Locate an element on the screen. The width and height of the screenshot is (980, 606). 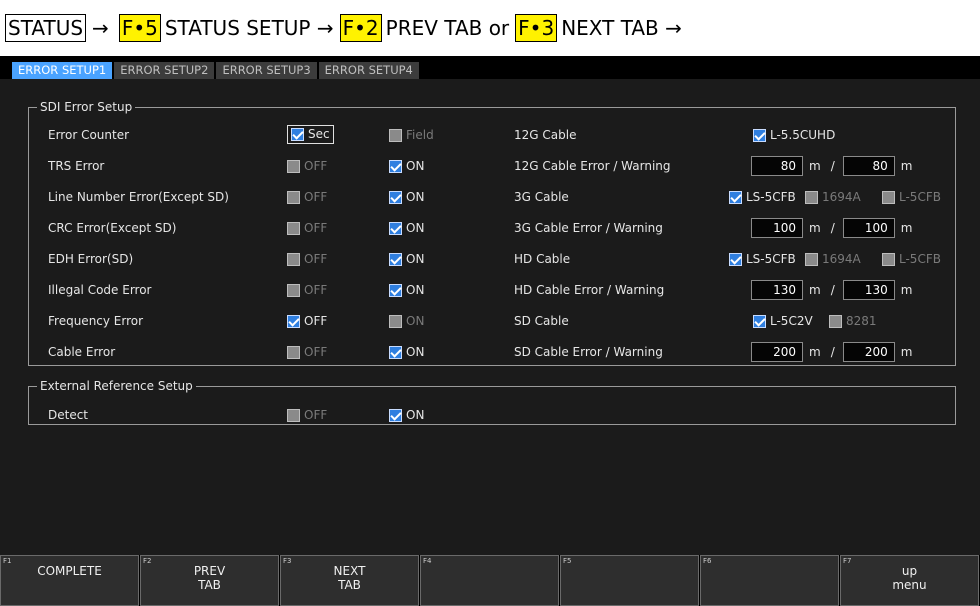
cable-error-label: Cable Error is located at coordinates (82, 352).